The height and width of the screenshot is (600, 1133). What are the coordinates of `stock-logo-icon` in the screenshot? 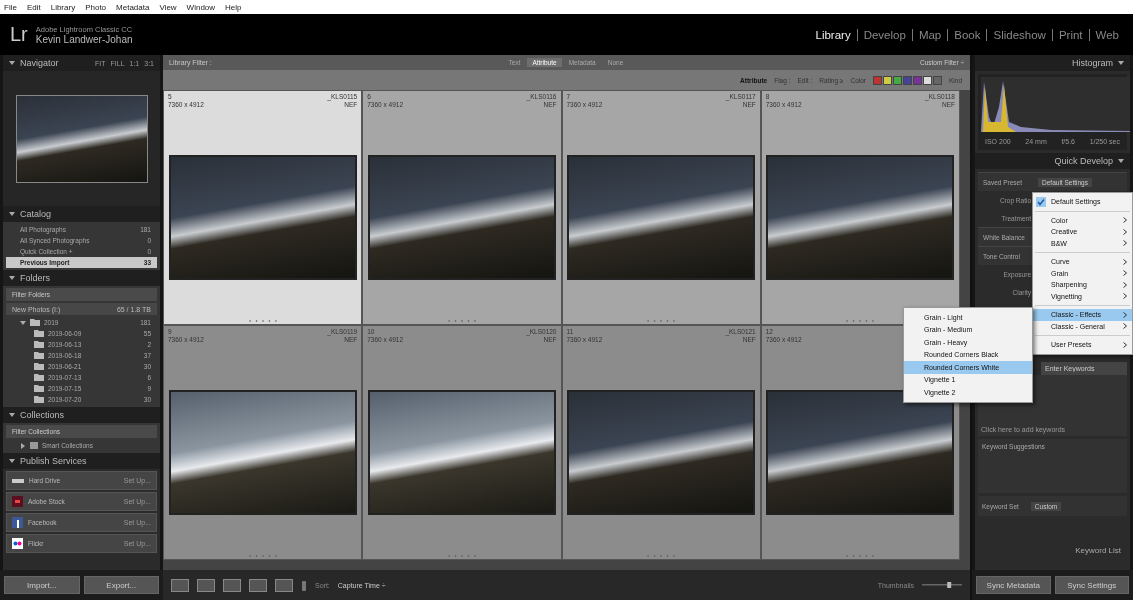 It's located at (17, 501).